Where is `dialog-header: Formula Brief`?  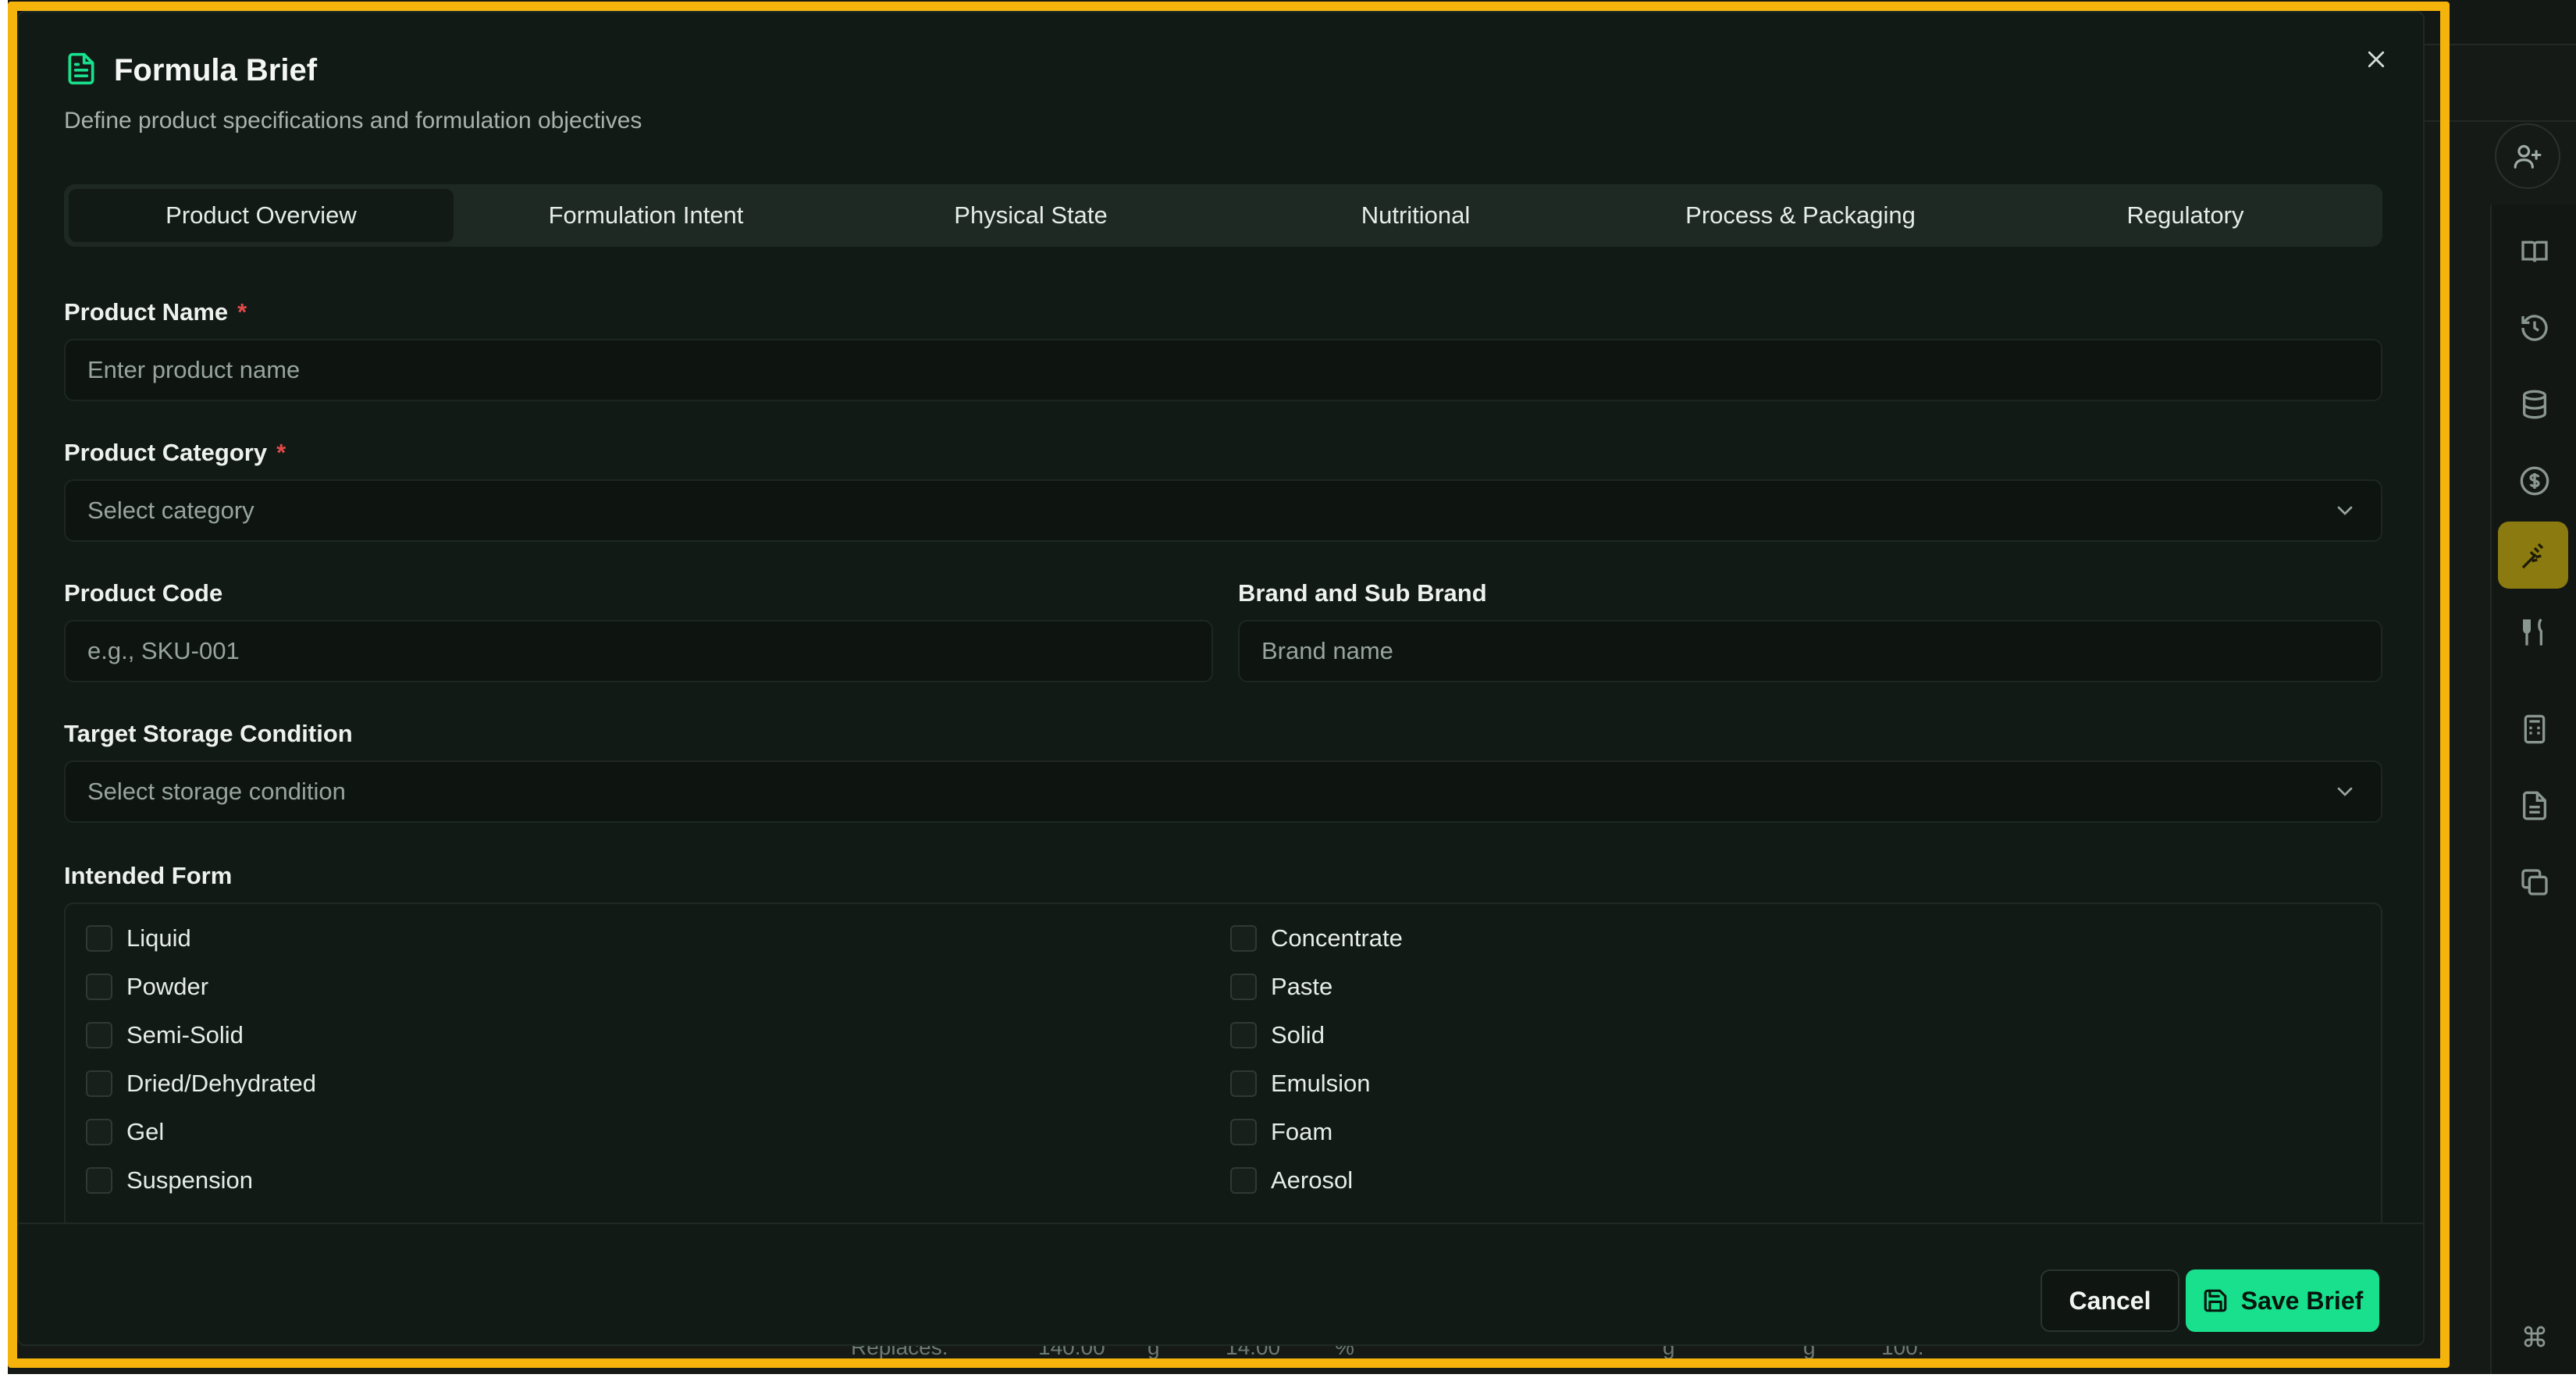 dialog-header: Formula Brief is located at coordinates (190, 71).